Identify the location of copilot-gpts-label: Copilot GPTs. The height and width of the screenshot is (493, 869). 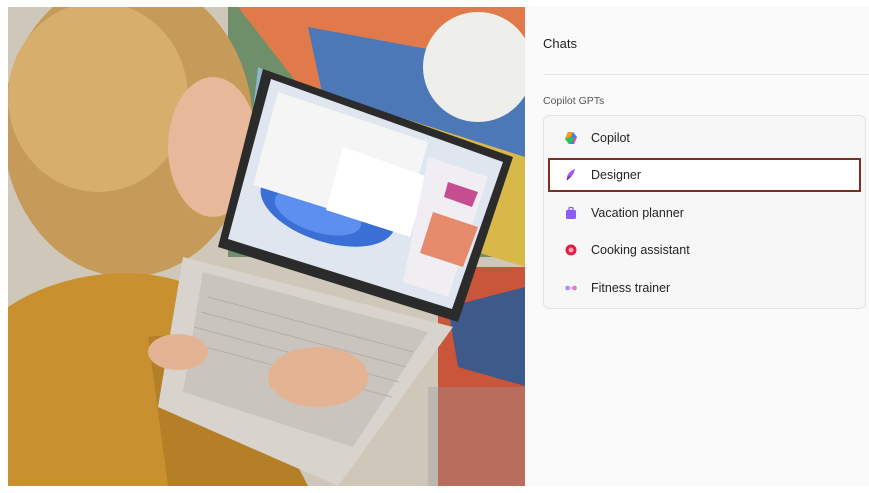
(574, 101).